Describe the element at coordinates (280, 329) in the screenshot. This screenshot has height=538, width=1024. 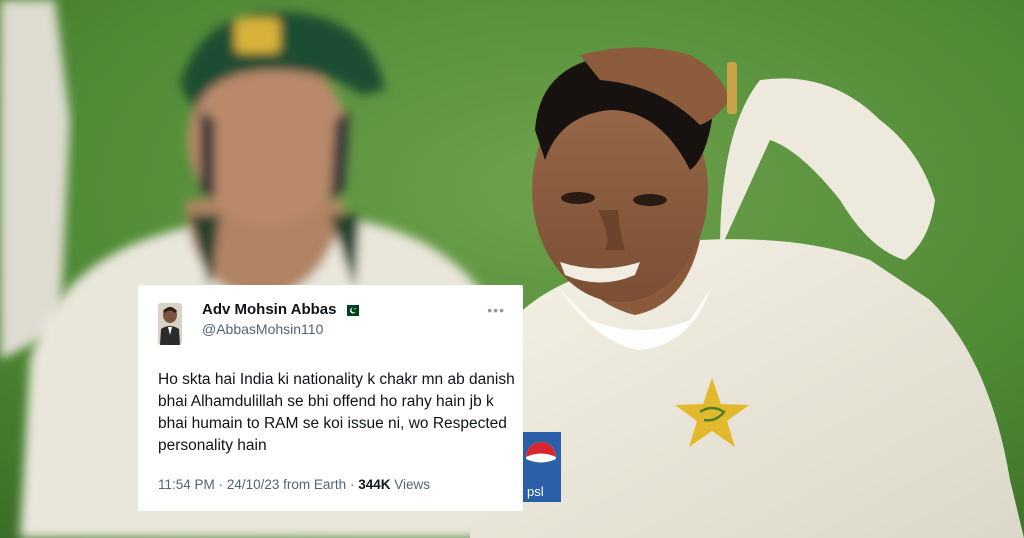
I see `user-handle: @AbbasMohsin110` at that location.